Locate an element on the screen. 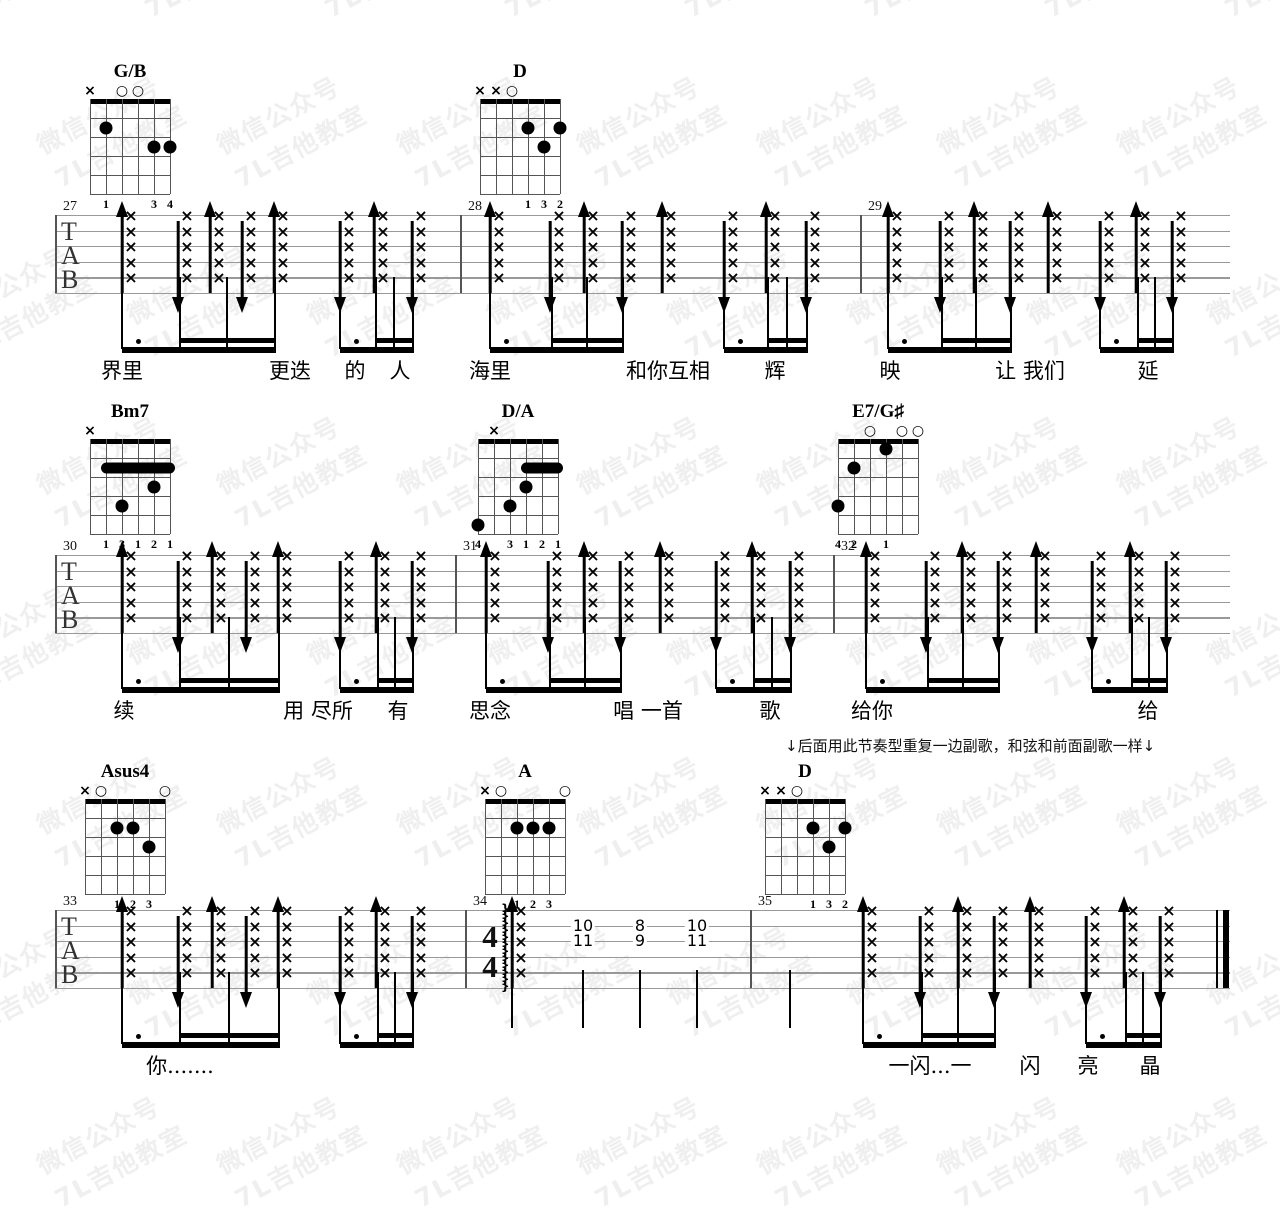 The height and width of the screenshot is (1216, 1280). chord-open-marks: ○ ○ ○ is located at coordinates (881, 431).